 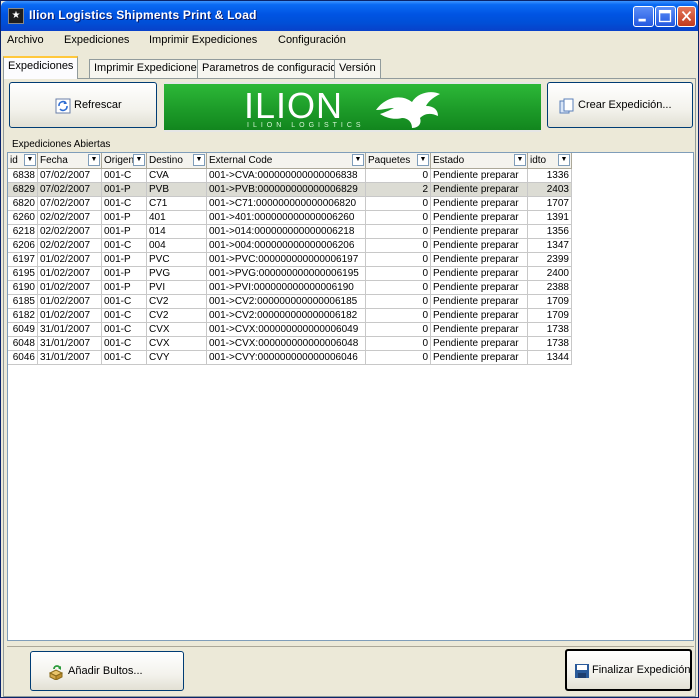 I want to click on cell-destino: CV2, so click(x=177, y=302).